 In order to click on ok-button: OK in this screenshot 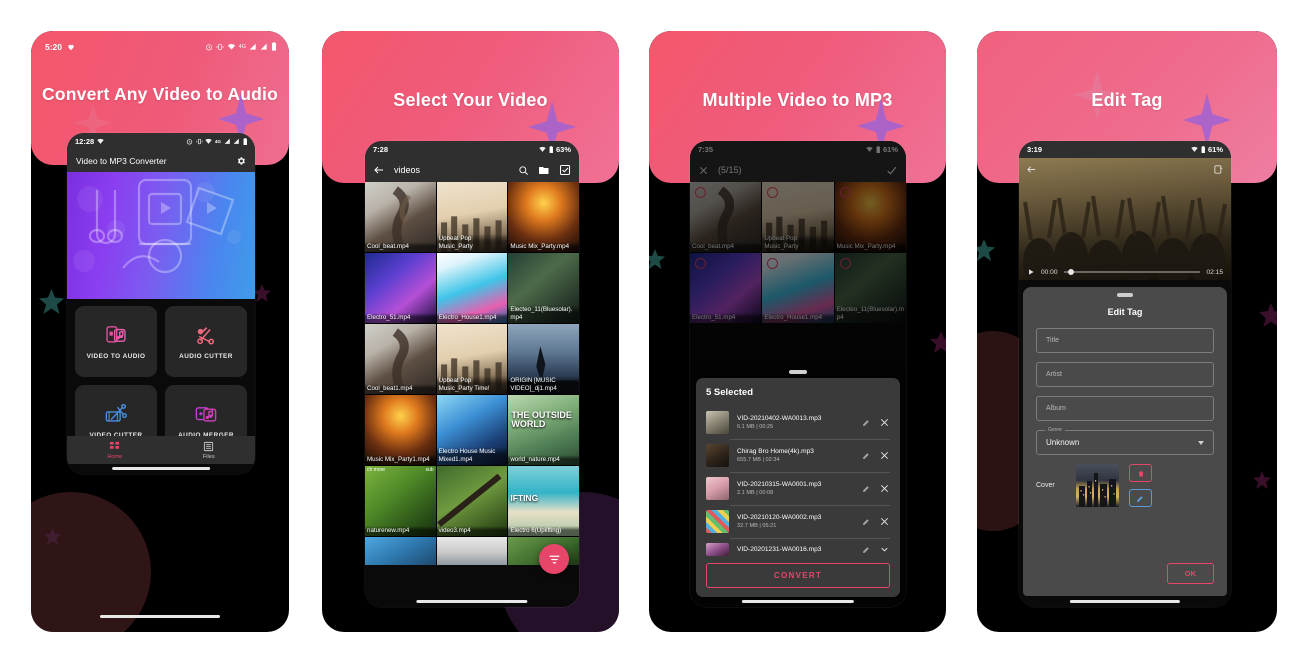, I will do `click(1190, 573)`.